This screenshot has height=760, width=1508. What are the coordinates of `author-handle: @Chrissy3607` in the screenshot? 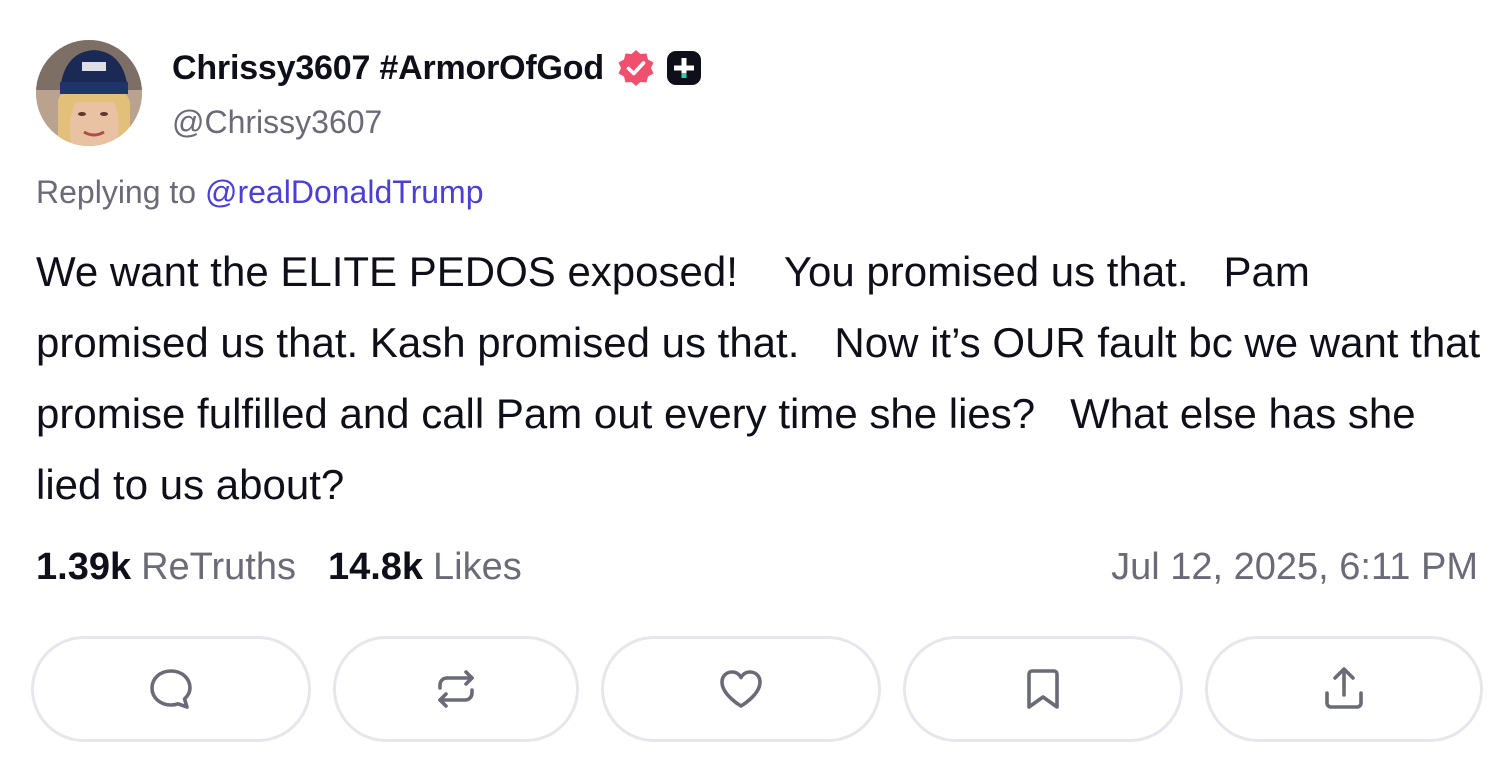 It's located at (277, 122).